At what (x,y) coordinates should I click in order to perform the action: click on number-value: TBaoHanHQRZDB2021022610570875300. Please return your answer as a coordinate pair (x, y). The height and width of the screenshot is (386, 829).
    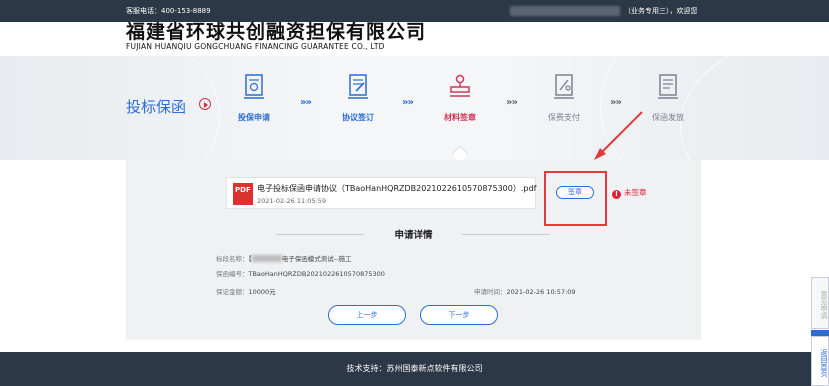
    Looking at the image, I should click on (316, 274).